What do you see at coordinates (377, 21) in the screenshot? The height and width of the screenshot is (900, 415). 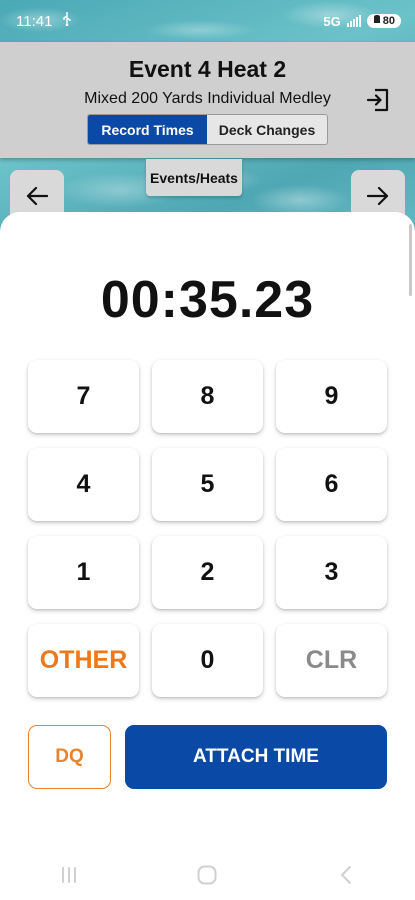 I see `battery-icon` at bounding box center [377, 21].